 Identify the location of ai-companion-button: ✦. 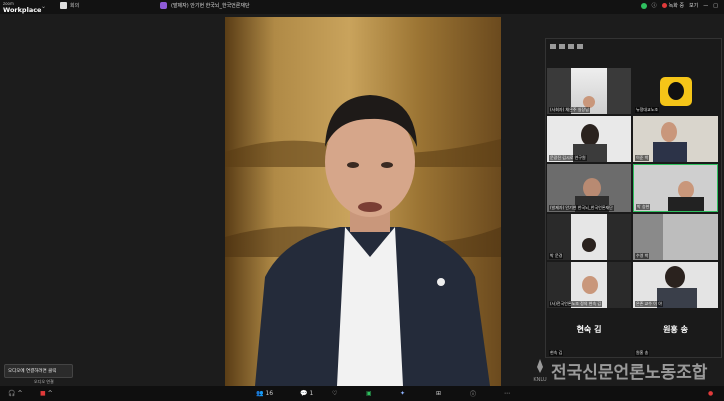
(402, 393).